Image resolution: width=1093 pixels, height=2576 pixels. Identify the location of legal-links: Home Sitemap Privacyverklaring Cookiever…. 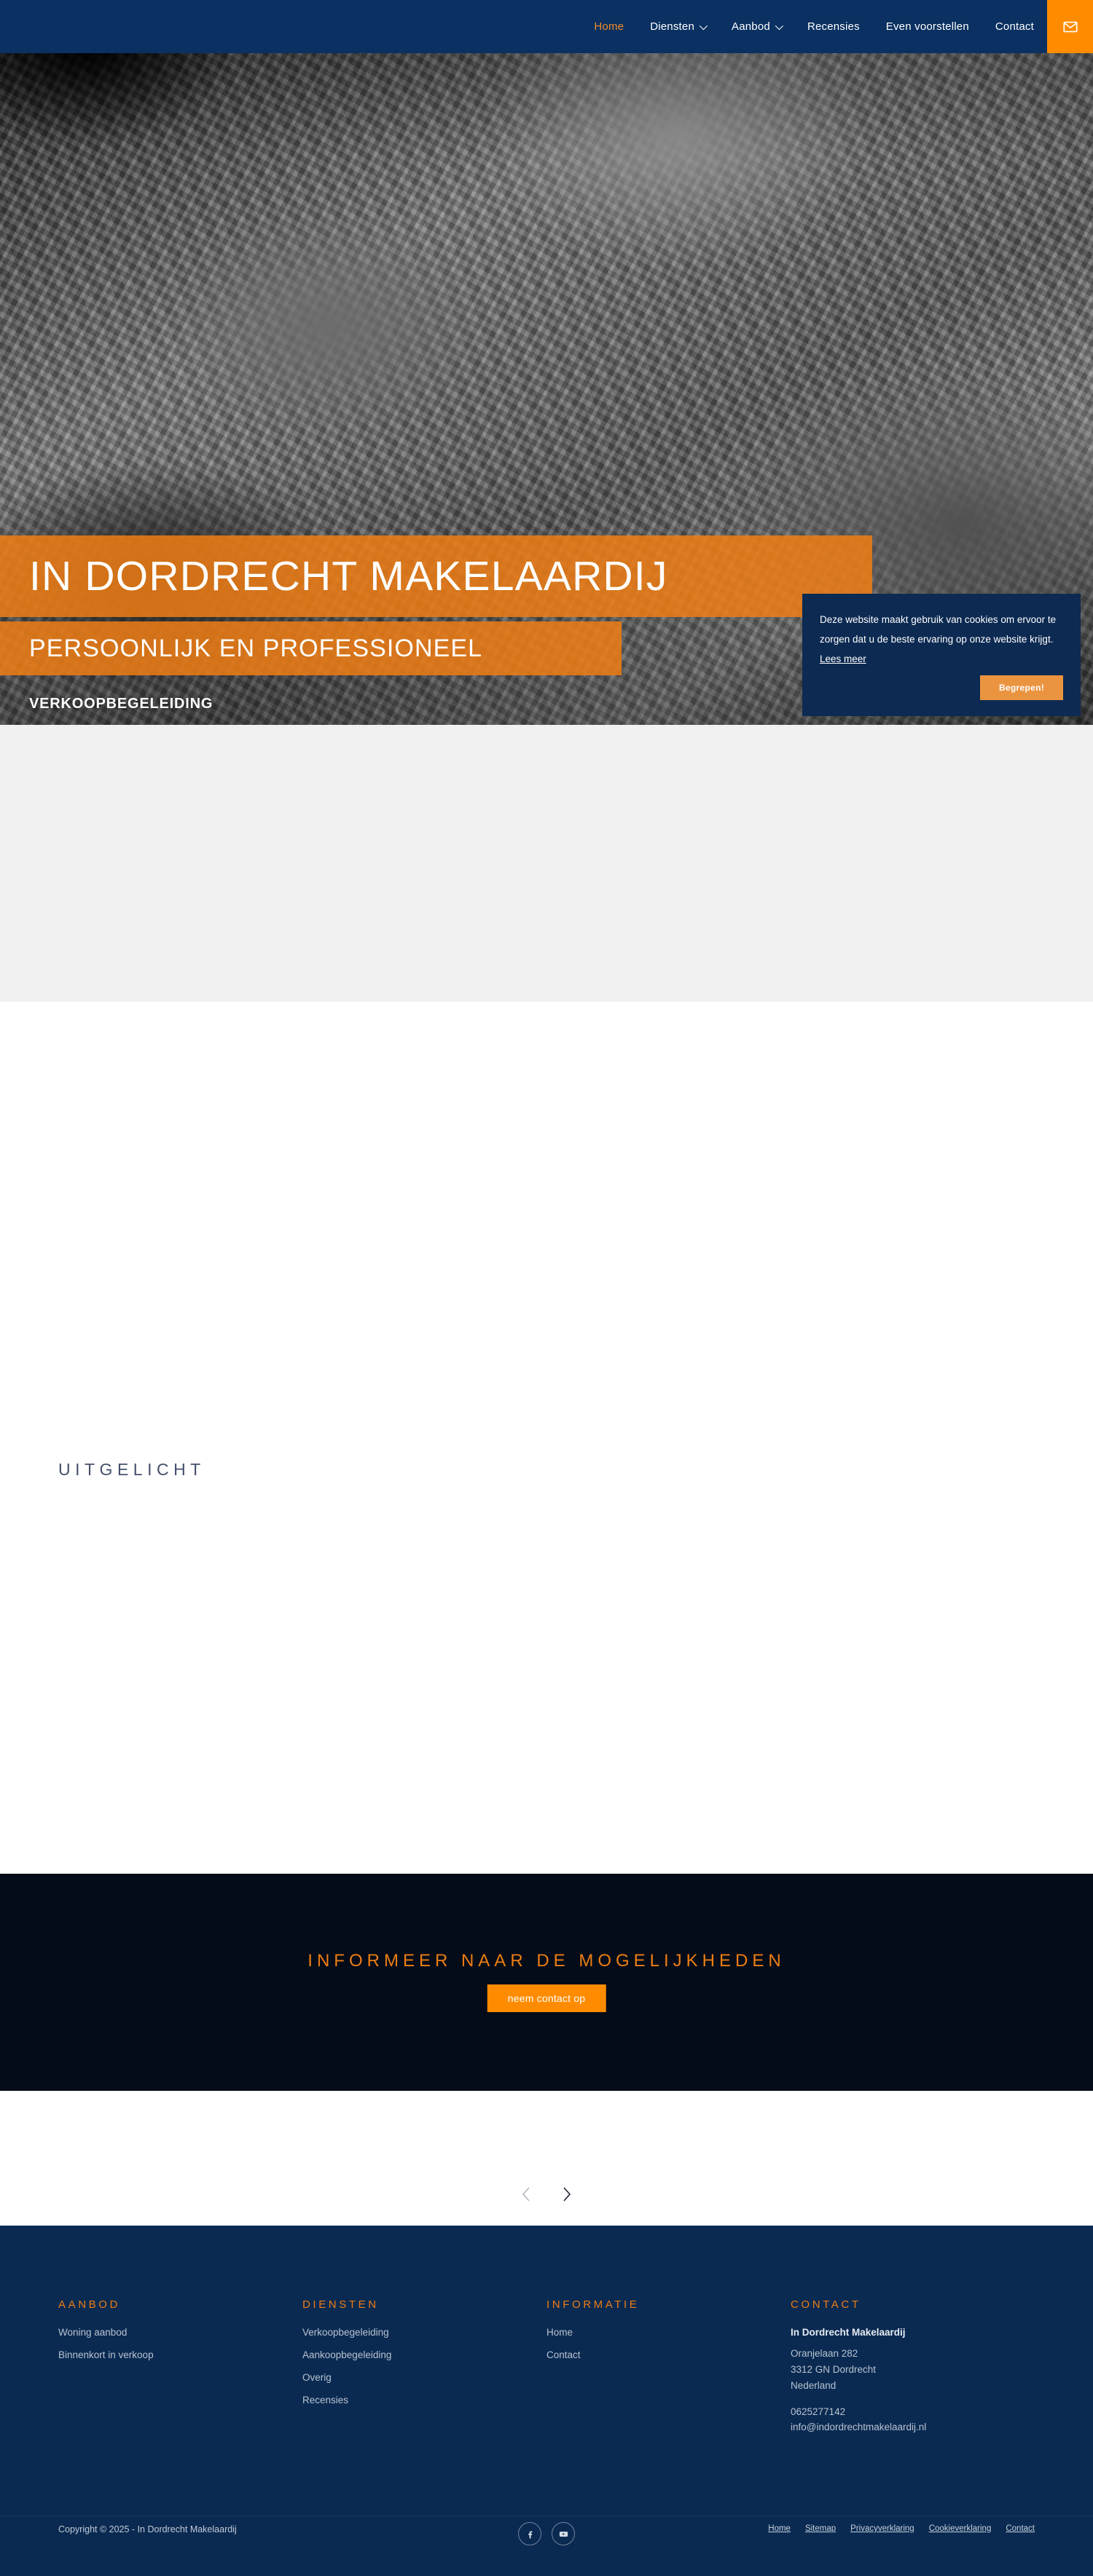
(901, 2528).